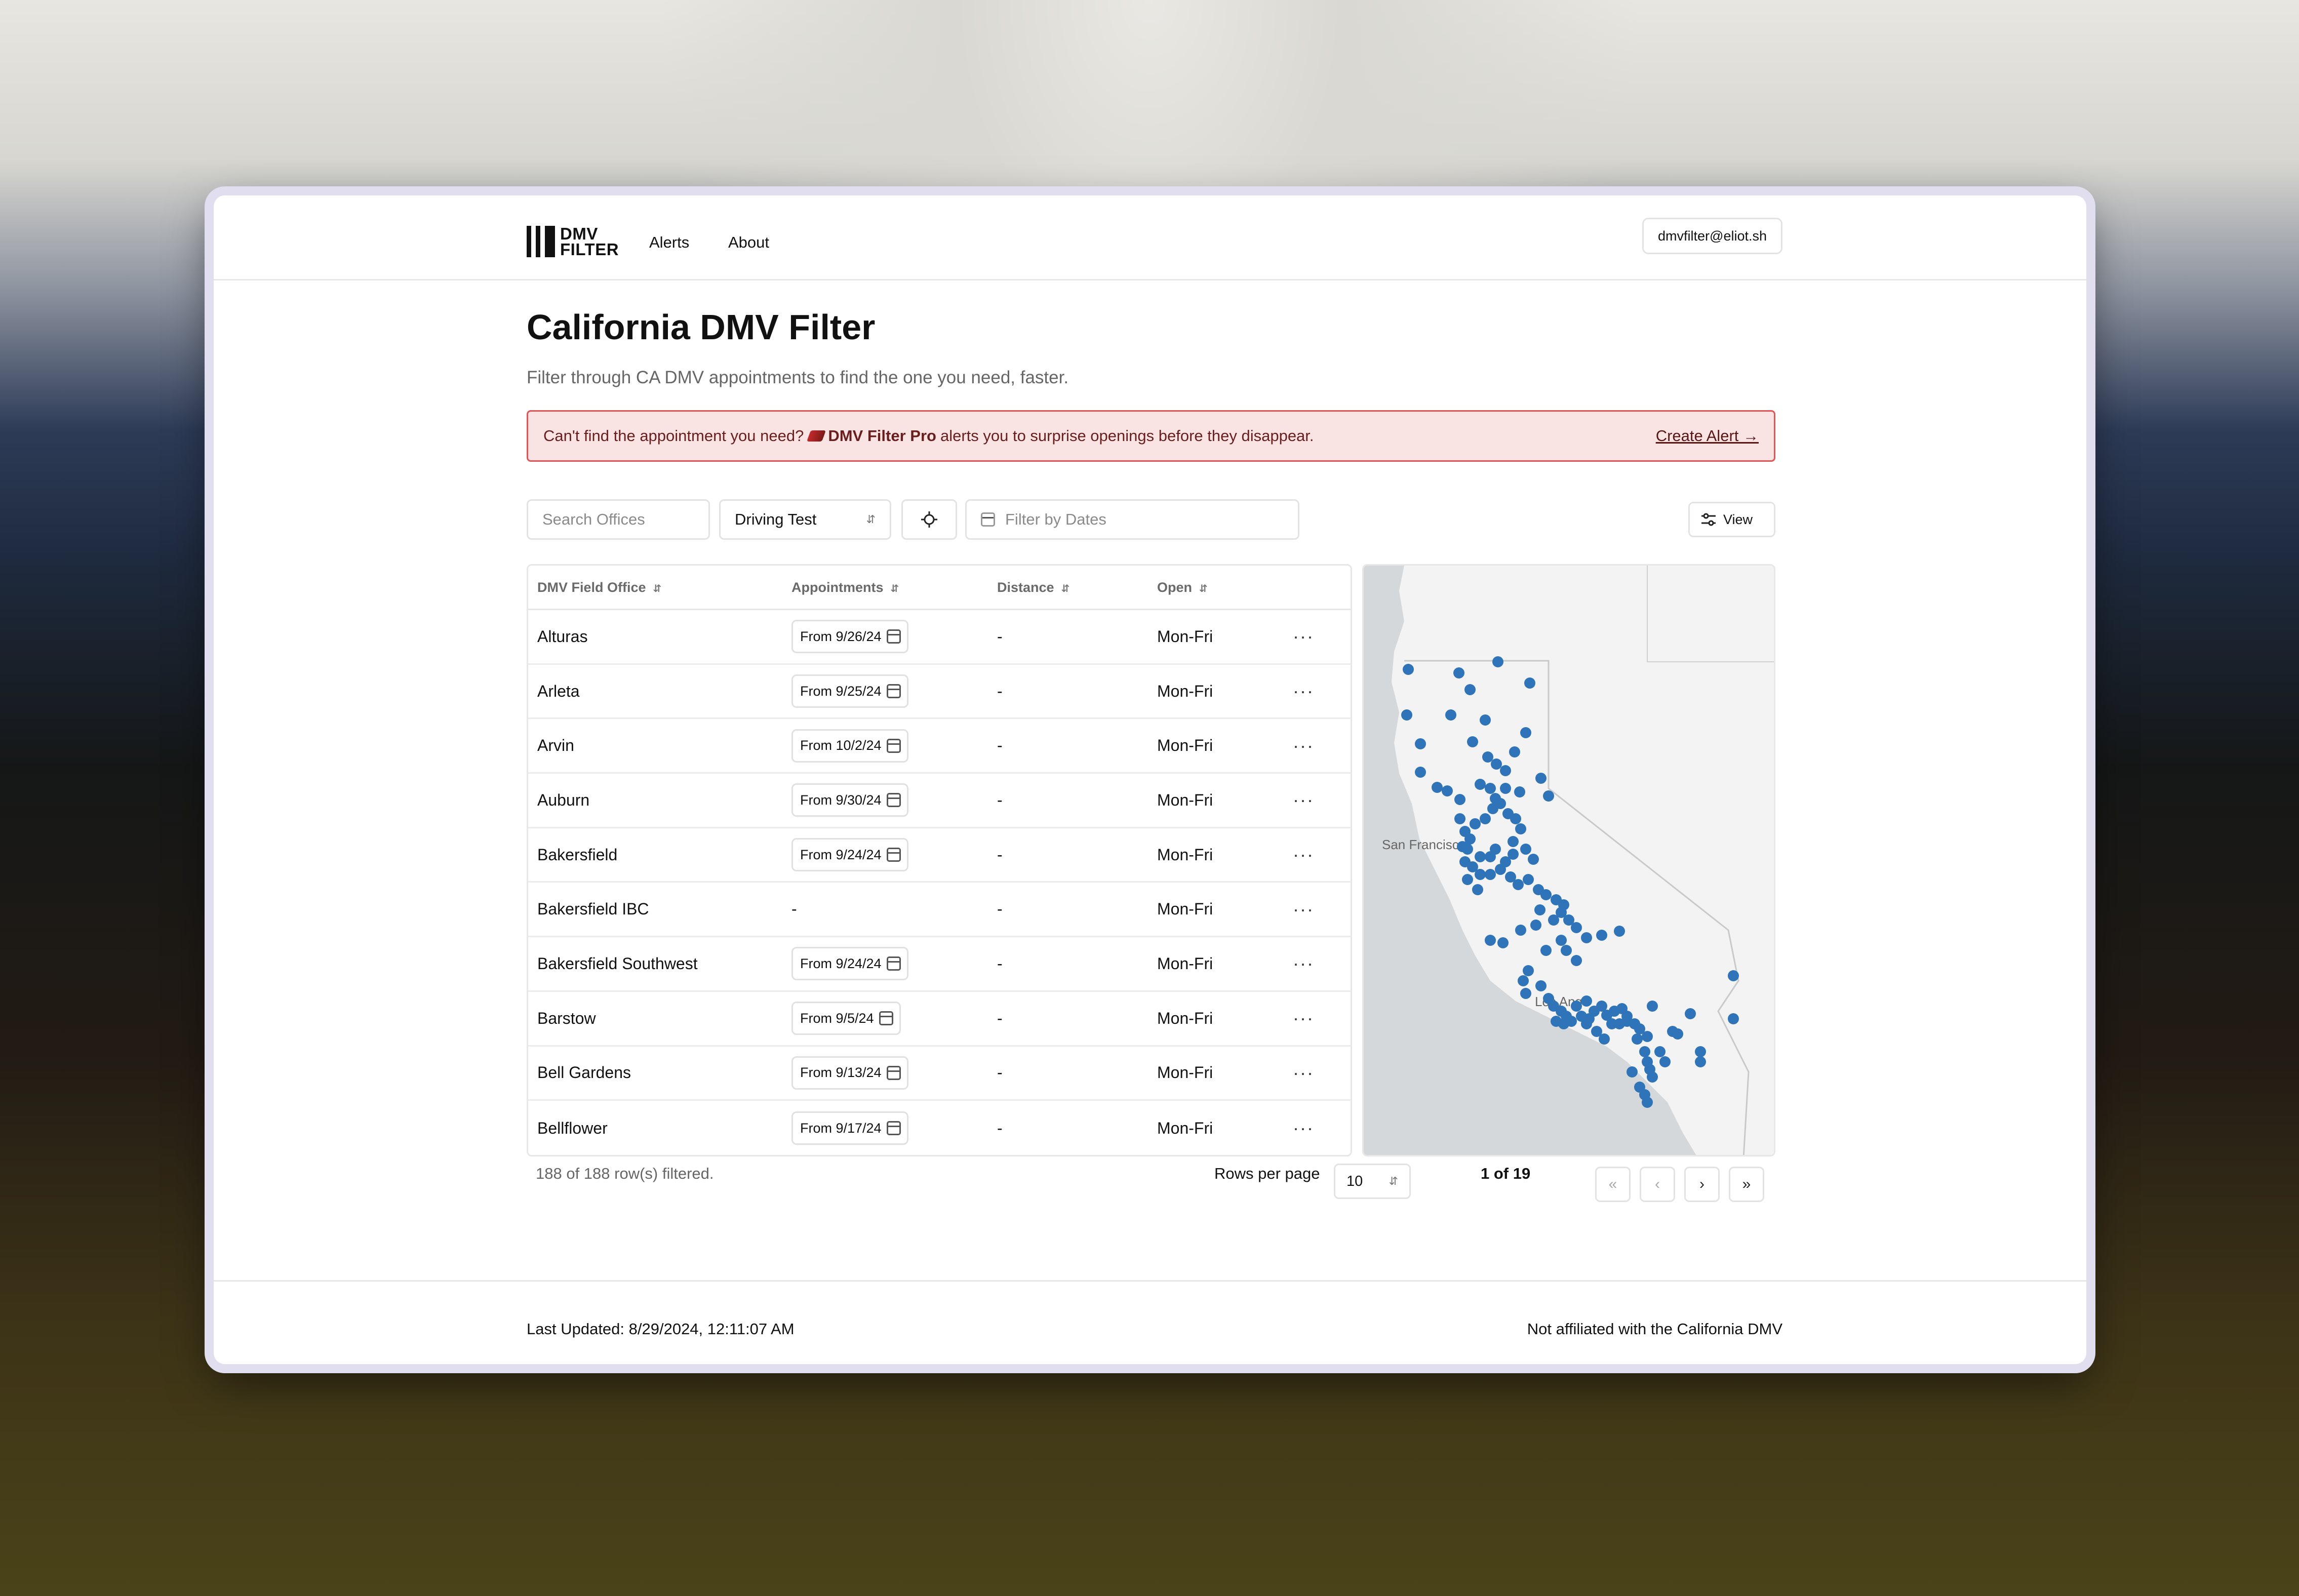  What do you see at coordinates (939, 637) in the screenshot?
I see `table-row: Alturas From 9/26/24 - Mon-Fri ···` at bounding box center [939, 637].